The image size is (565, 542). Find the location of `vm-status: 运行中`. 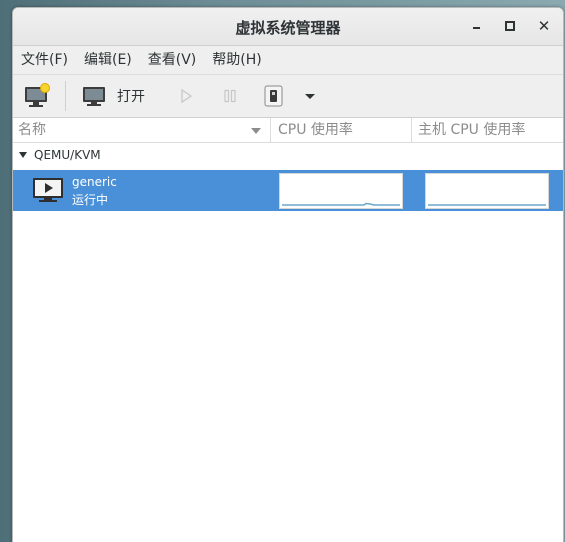

vm-status: 运行中 is located at coordinates (90, 200).